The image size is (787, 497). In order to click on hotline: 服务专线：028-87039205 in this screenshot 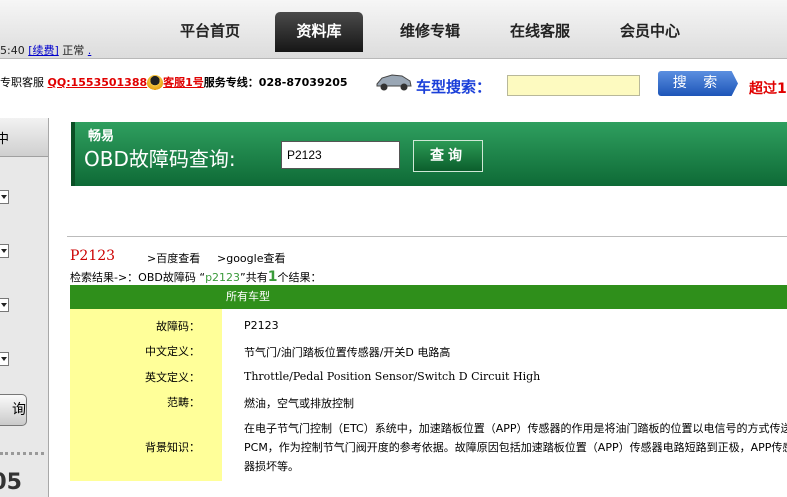, I will do `click(275, 82)`.